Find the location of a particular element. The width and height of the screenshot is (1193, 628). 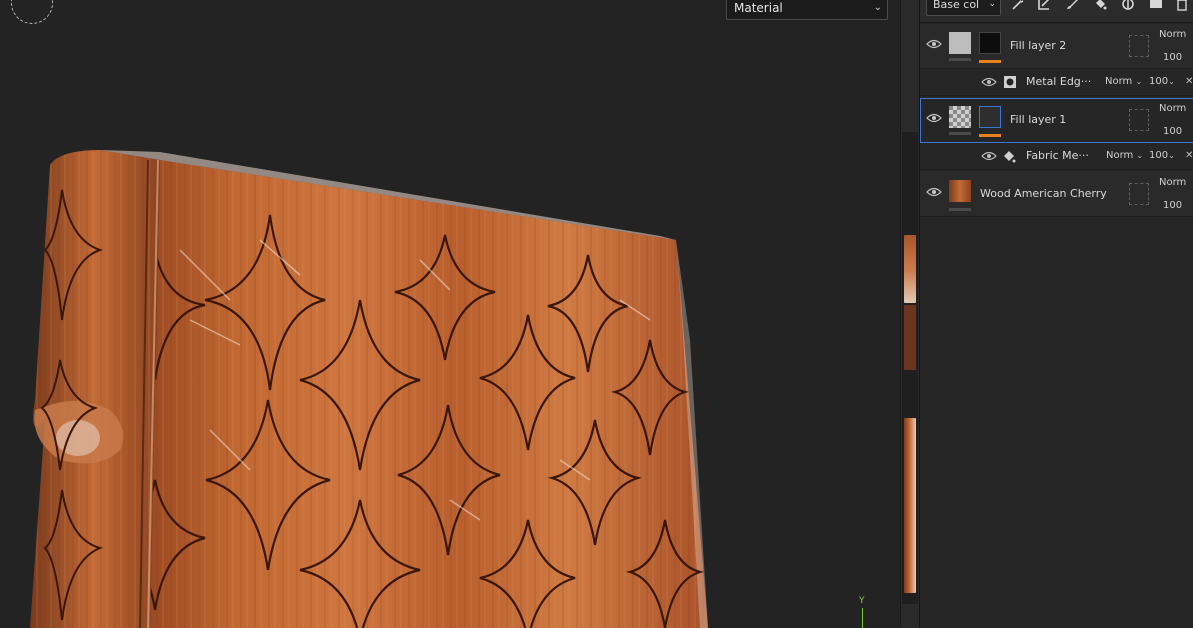

material-thumbnail is located at coordinates (960, 191).